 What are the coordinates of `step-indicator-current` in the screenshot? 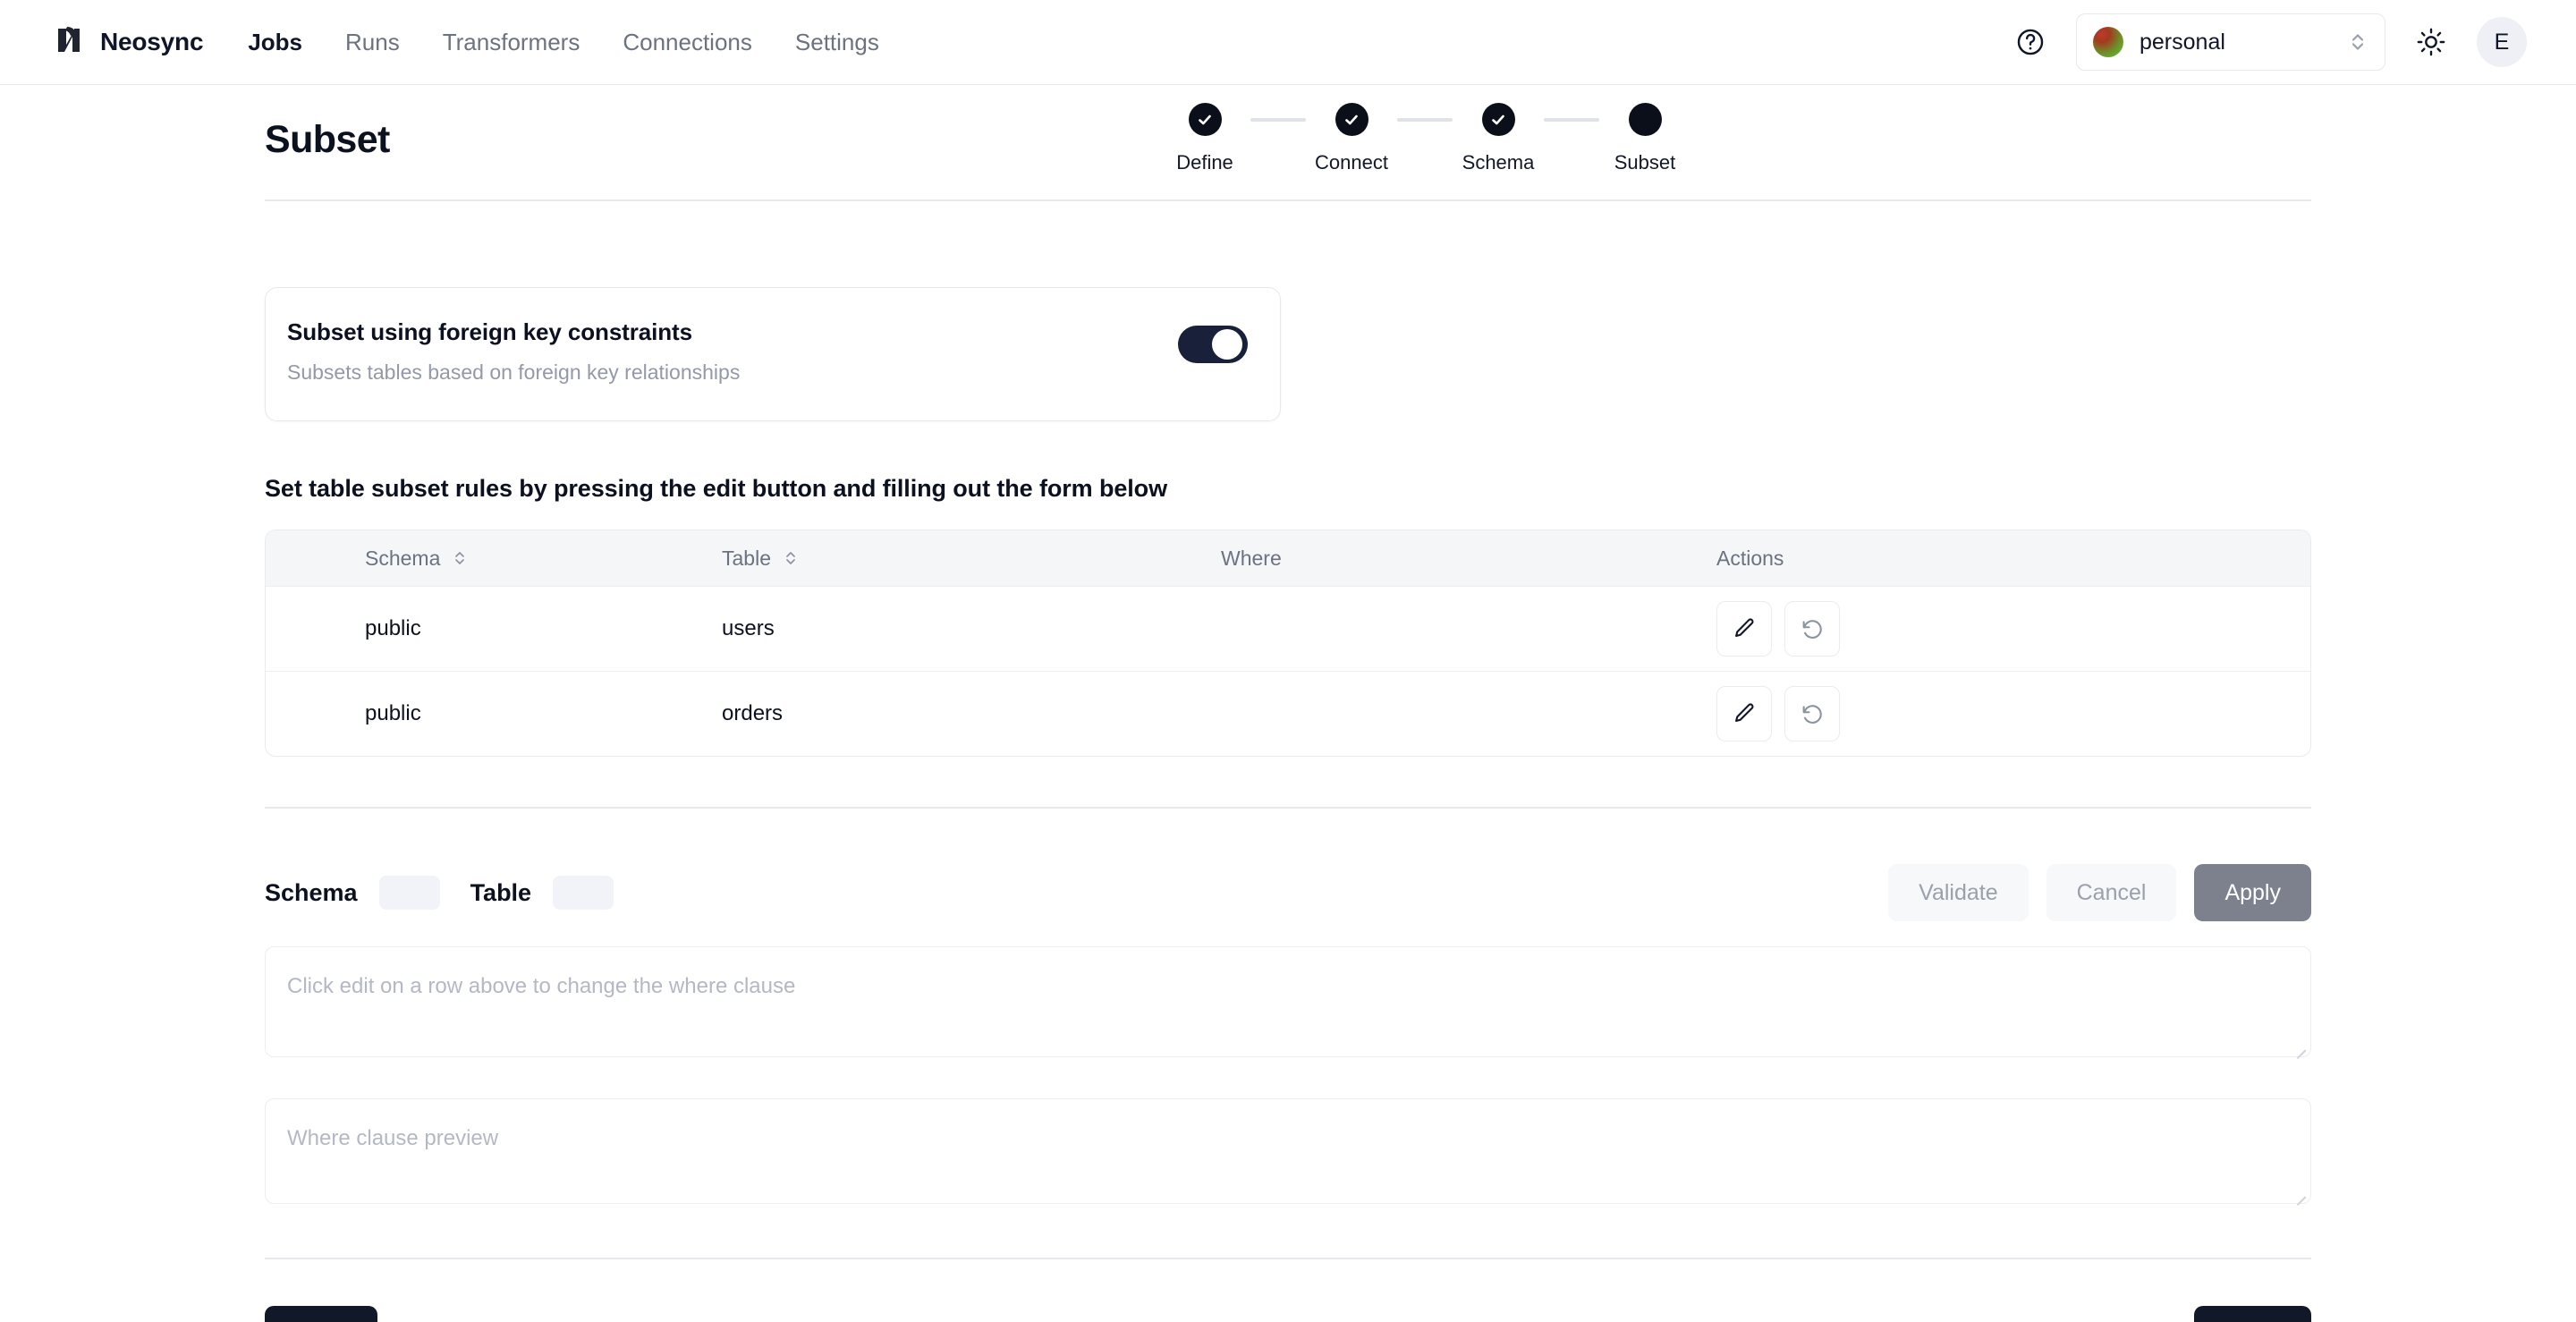 It's located at (1645, 119).